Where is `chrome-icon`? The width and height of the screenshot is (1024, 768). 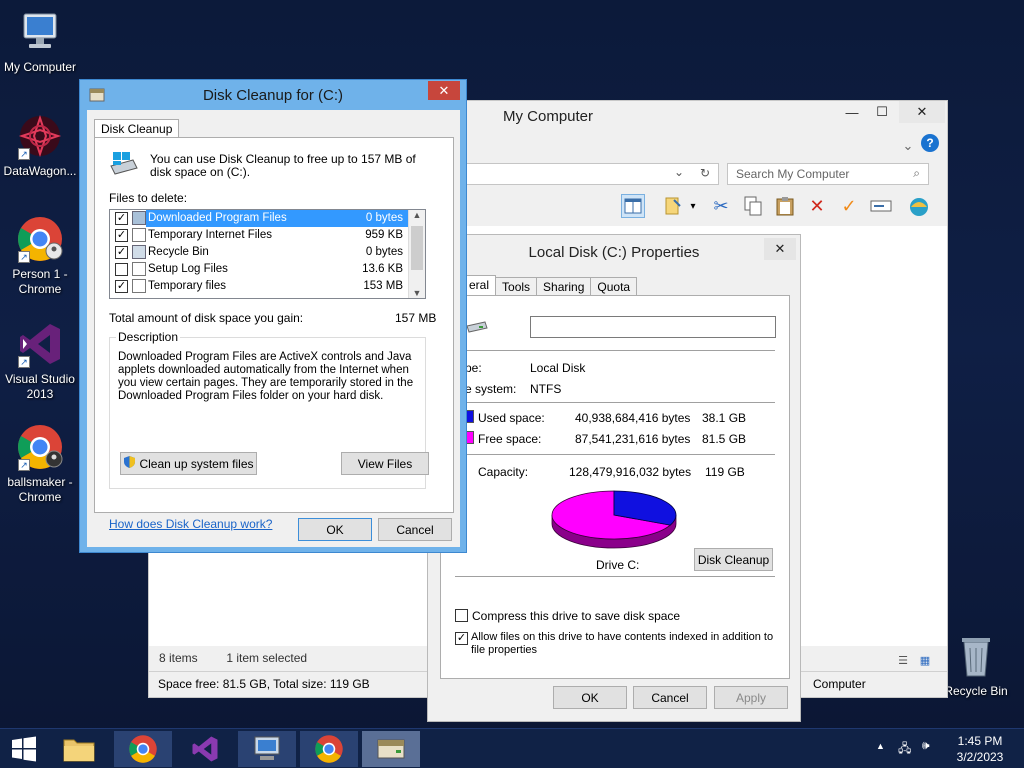 chrome-icon is located at coordinates (143, 749).